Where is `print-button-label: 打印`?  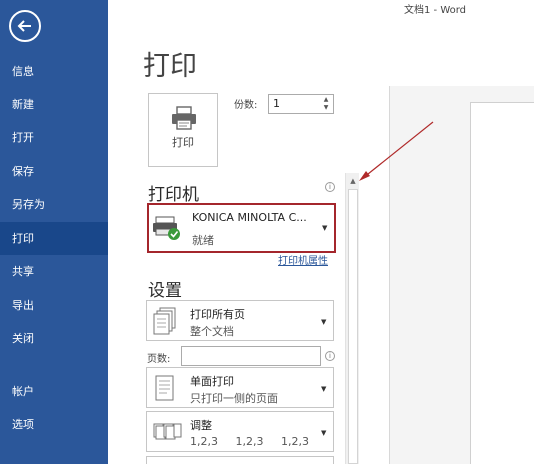 print-button-label: 打印 is located at coordinates (183, 142).